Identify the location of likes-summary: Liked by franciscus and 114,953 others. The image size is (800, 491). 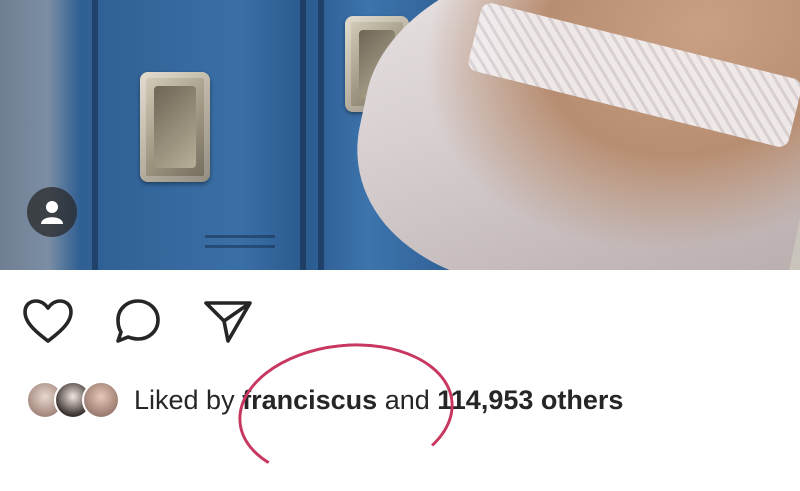
(324, 400).